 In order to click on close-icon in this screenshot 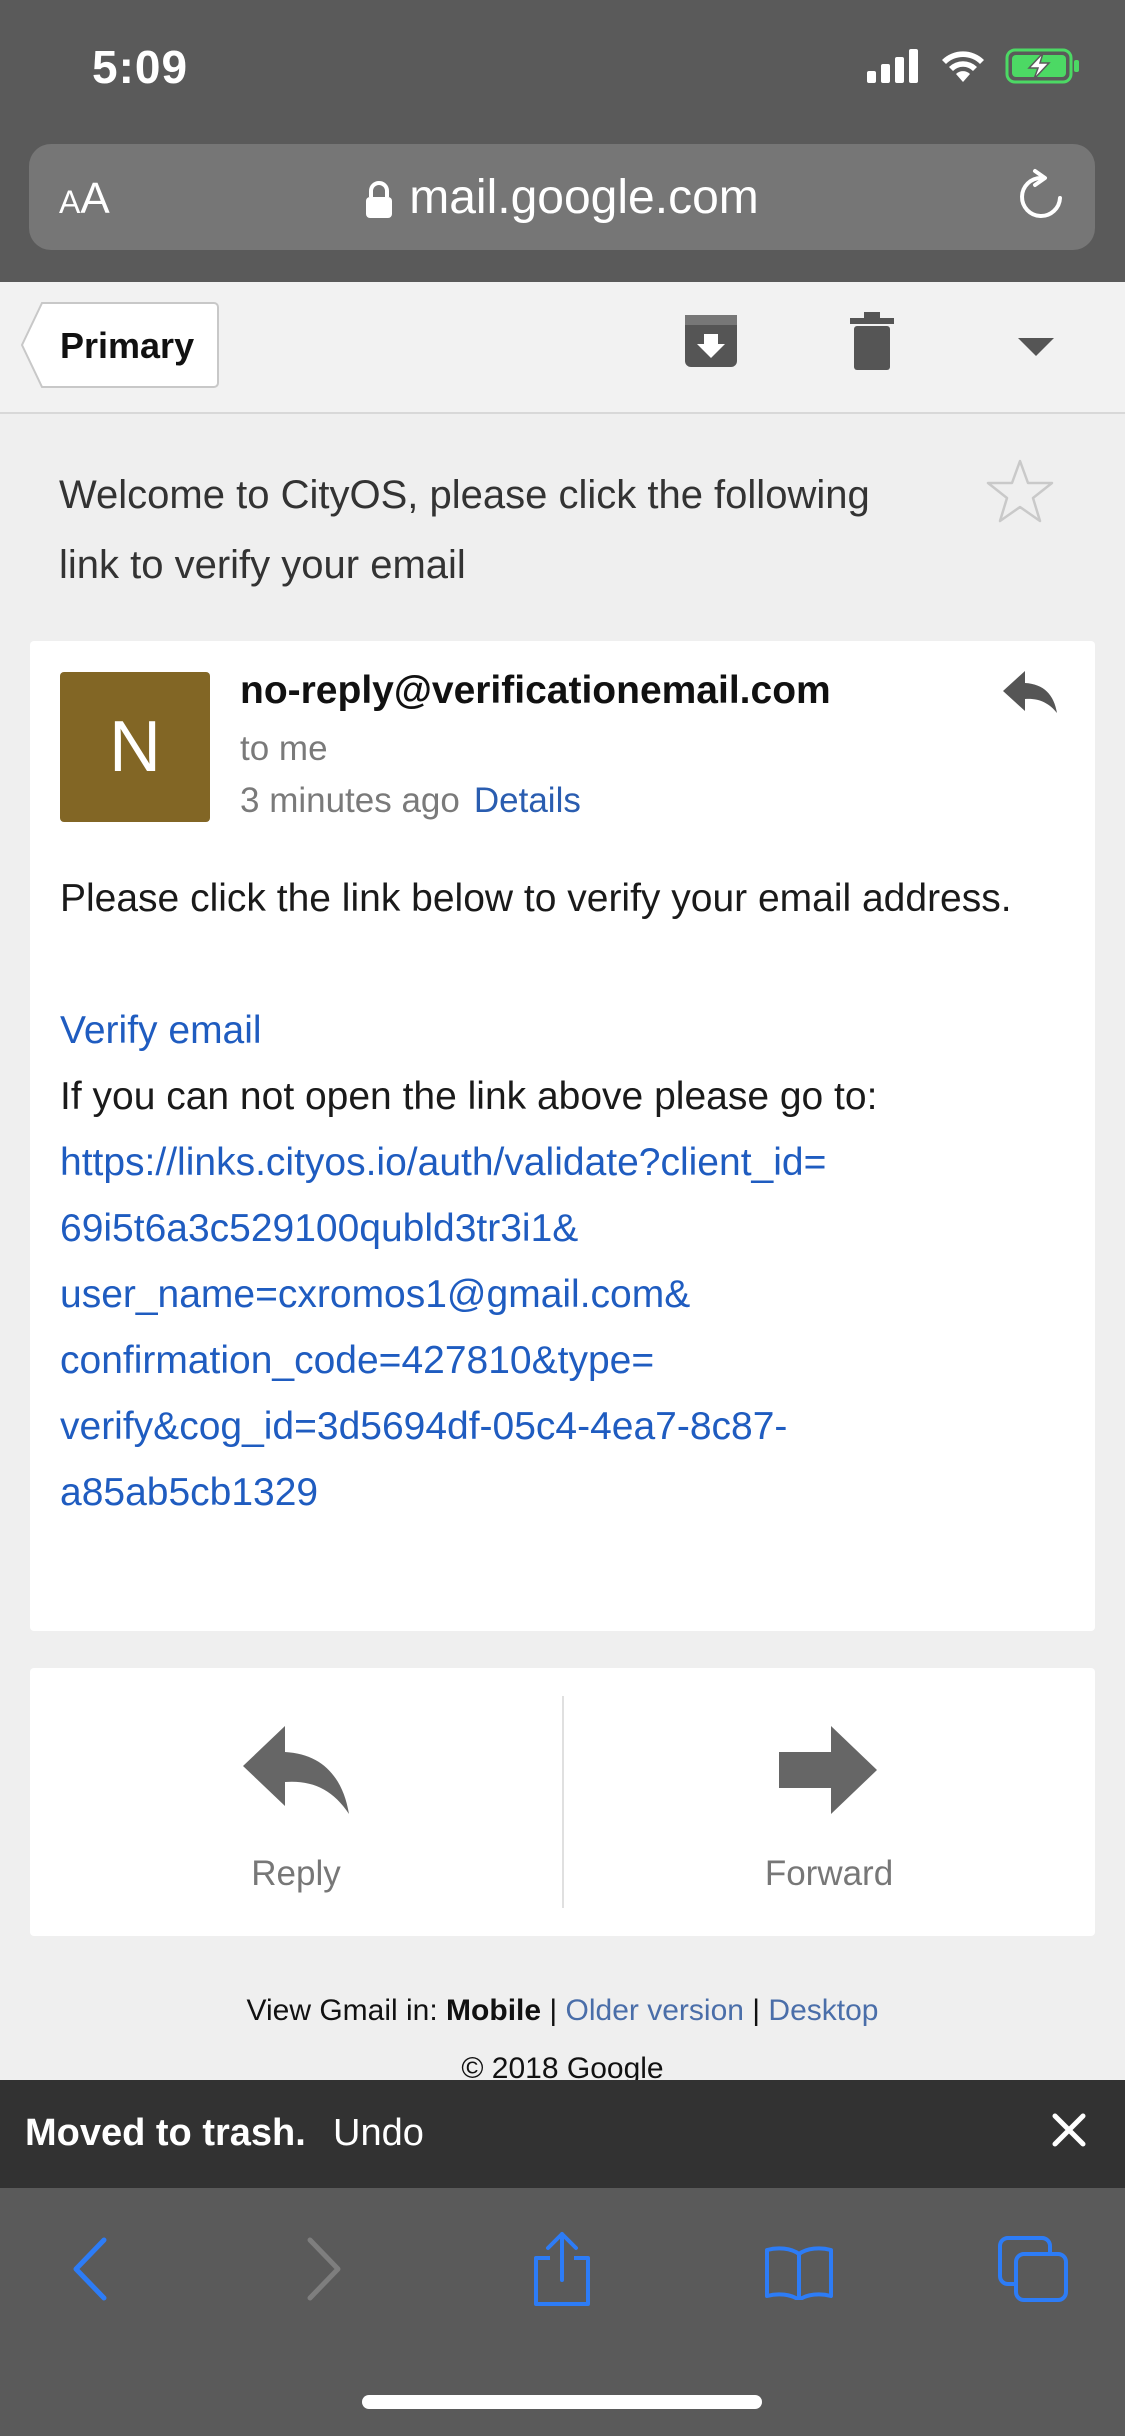, I will do `click(1069, 2130)`.